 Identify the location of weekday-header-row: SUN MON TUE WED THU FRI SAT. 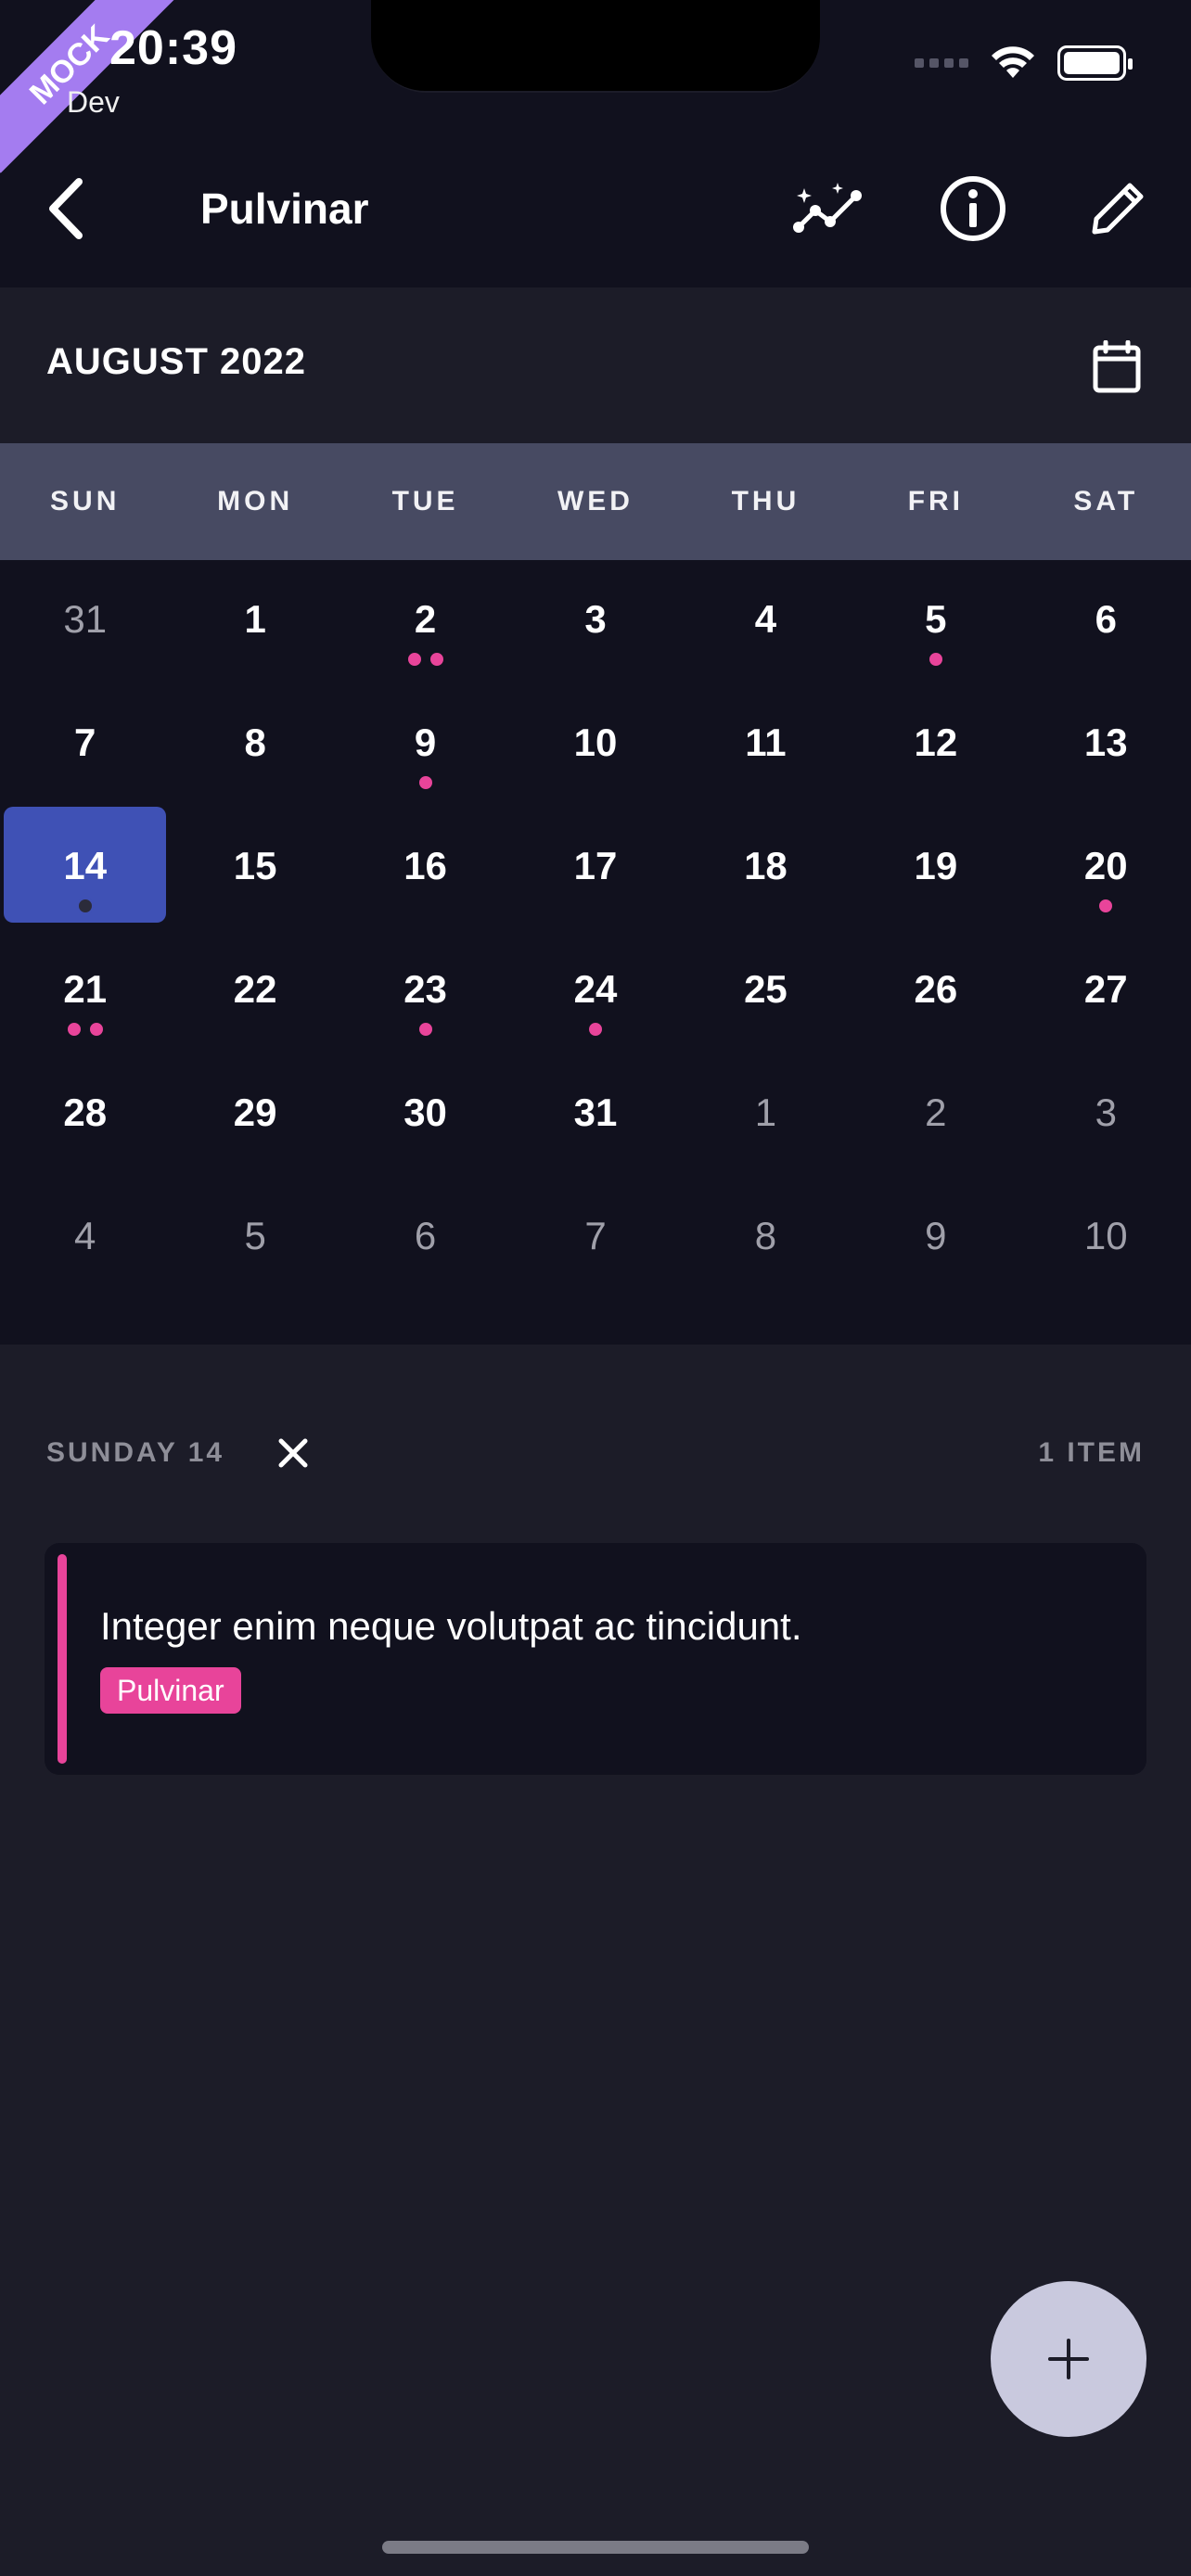
(595, 502).